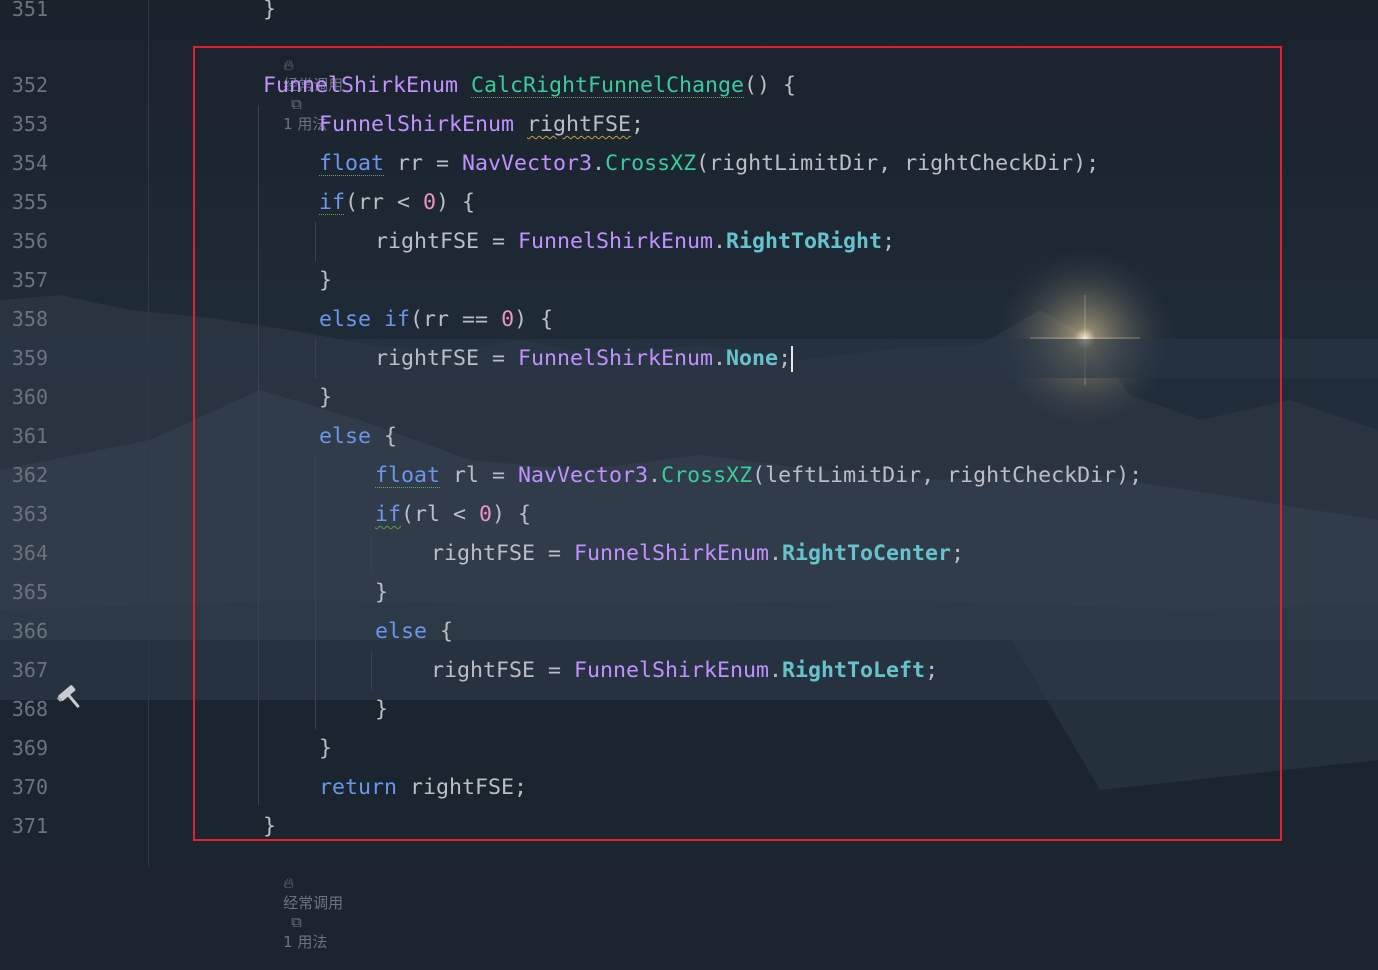  What do you see at coordinates (29, 826) in the screenshot?
I see `line-number: 371` at bounding box center [29, 826].